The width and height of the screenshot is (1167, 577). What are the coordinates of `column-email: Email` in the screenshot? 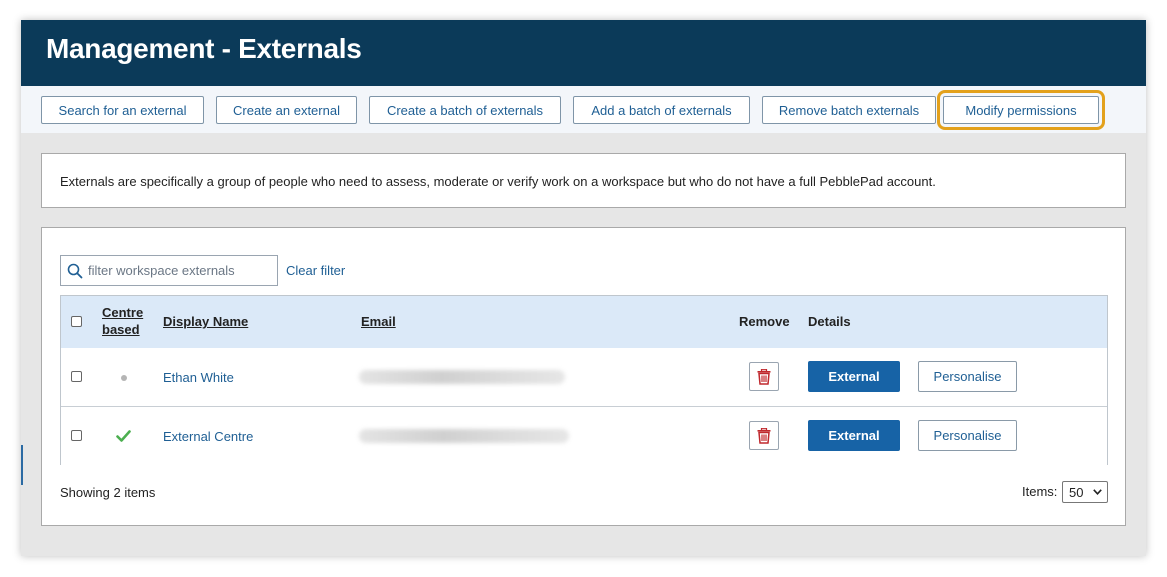 It's located at (378, 321).